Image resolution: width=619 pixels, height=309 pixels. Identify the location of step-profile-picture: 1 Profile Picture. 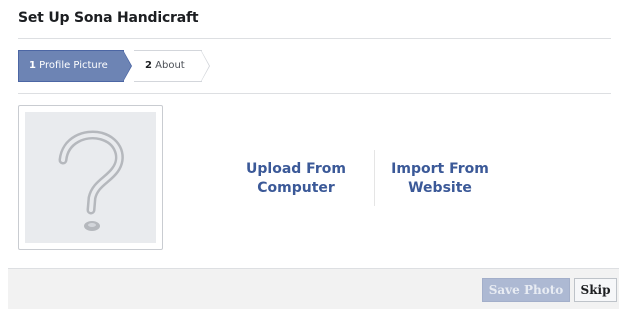
(71, 66).